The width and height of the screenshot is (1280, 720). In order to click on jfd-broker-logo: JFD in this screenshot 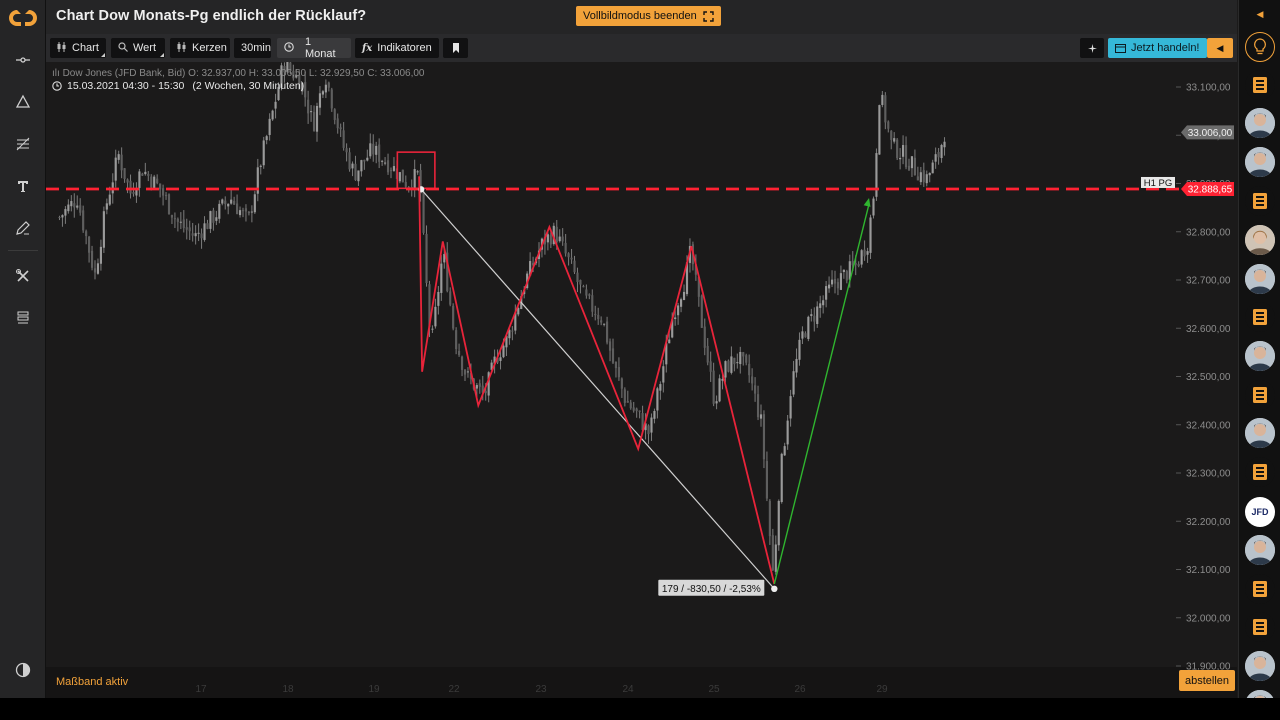, I will do `click(1260, 512)`.